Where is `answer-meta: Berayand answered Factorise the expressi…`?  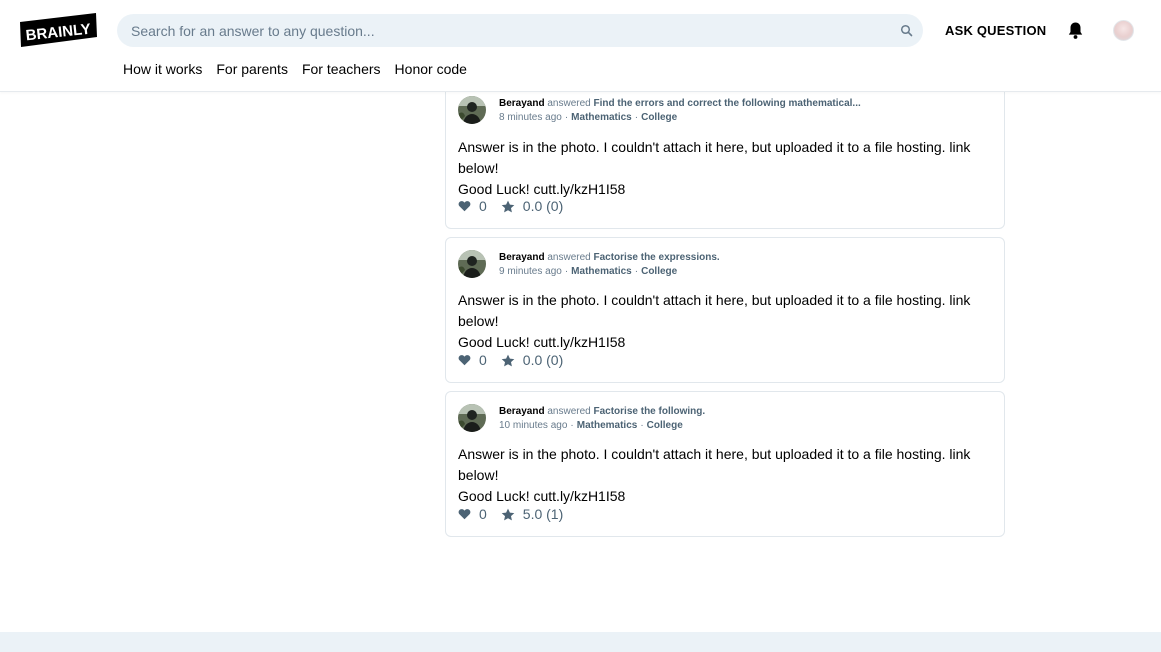
answer-meta: Berayand answered Factorise the expressi… is located at coordinates (609, 265).